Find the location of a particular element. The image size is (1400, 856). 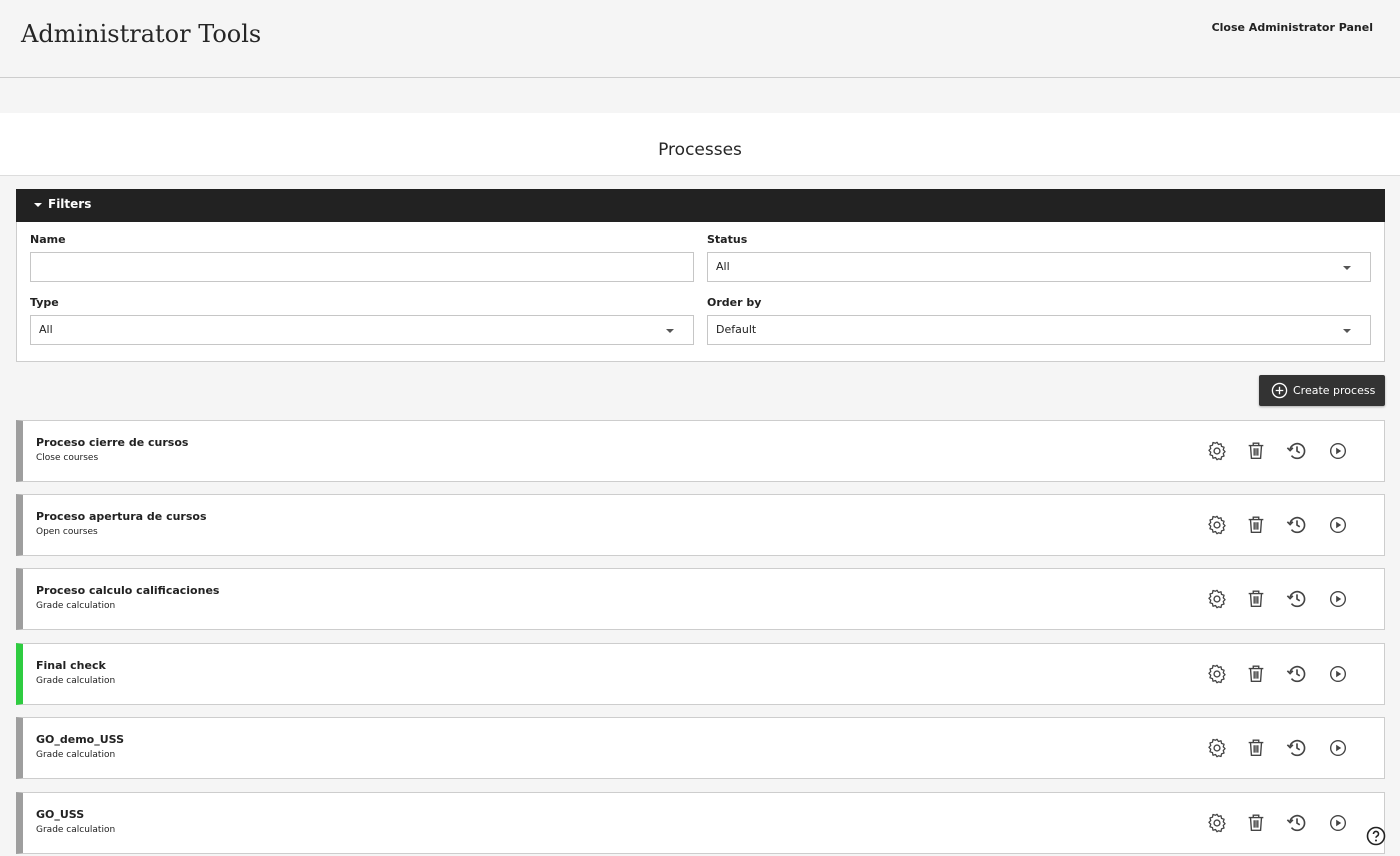

process-name: Proceso calculo calificaciones is located at coordinates (127, 590).